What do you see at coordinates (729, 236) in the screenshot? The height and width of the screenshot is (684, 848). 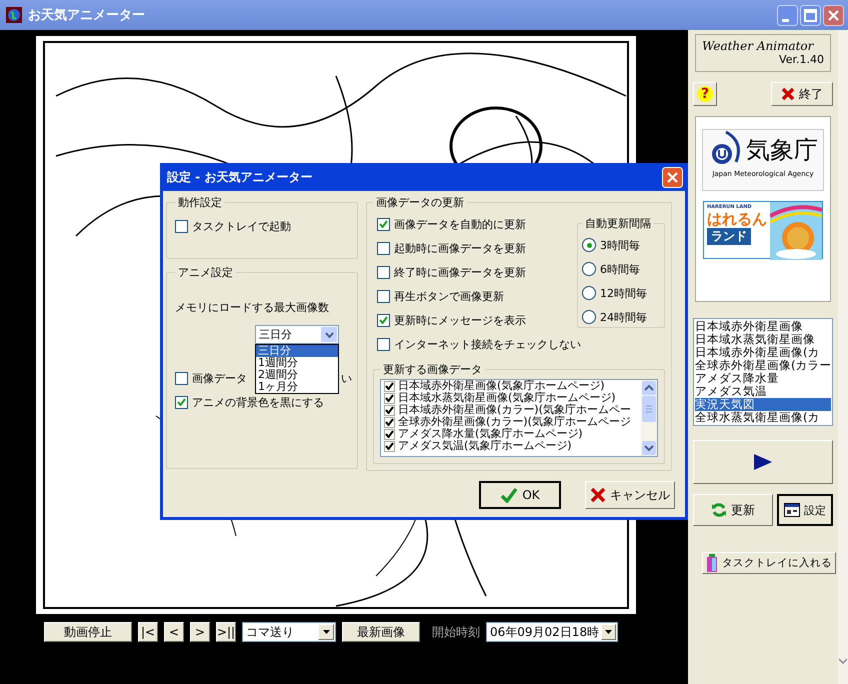 I see `logo-subtitle: ランド` at bounding box center [729, 236].